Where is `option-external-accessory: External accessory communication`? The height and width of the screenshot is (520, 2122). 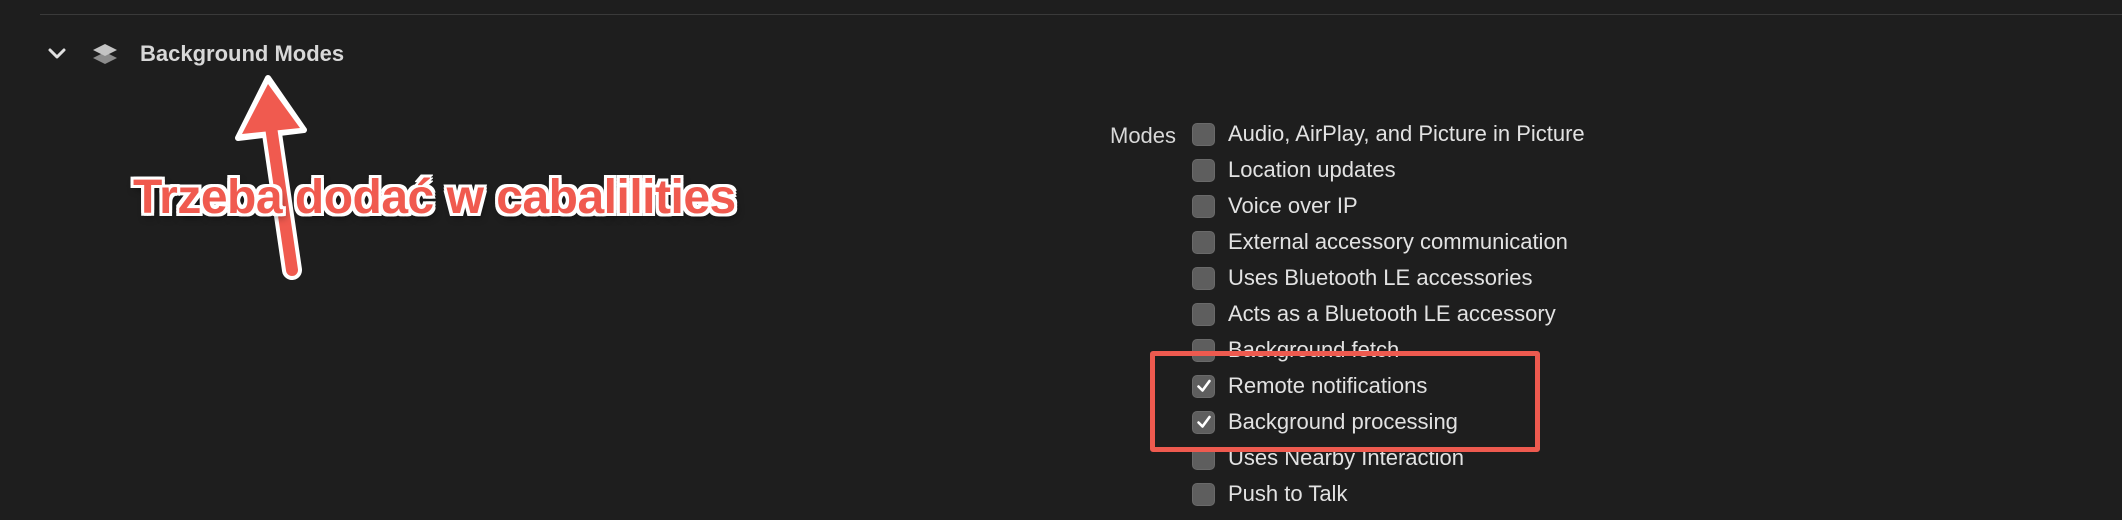 option-external-accessory: External accessory communication is located at coordinates (1388, 242).